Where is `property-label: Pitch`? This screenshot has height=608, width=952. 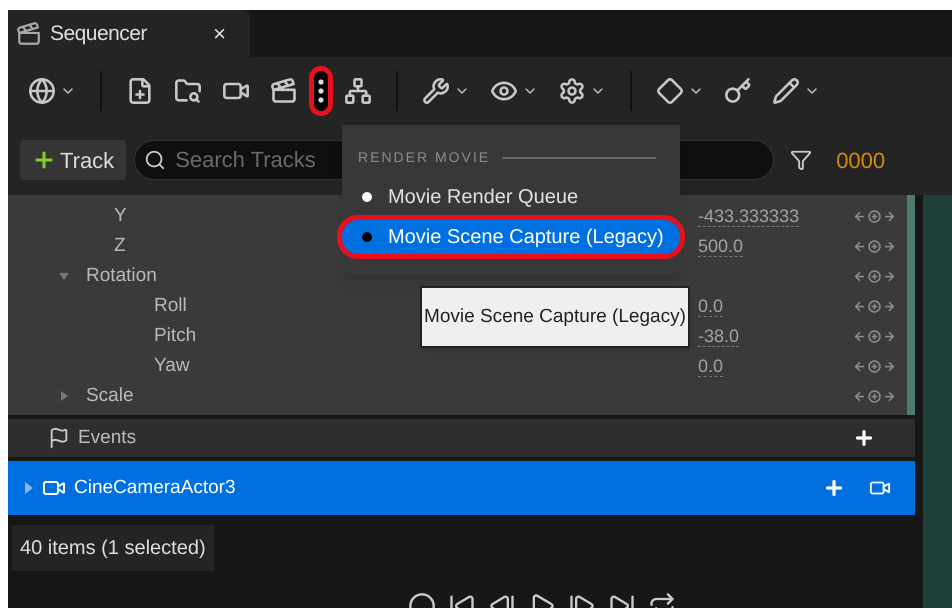
property-label: Pitch is located at coordinates (175, 336).